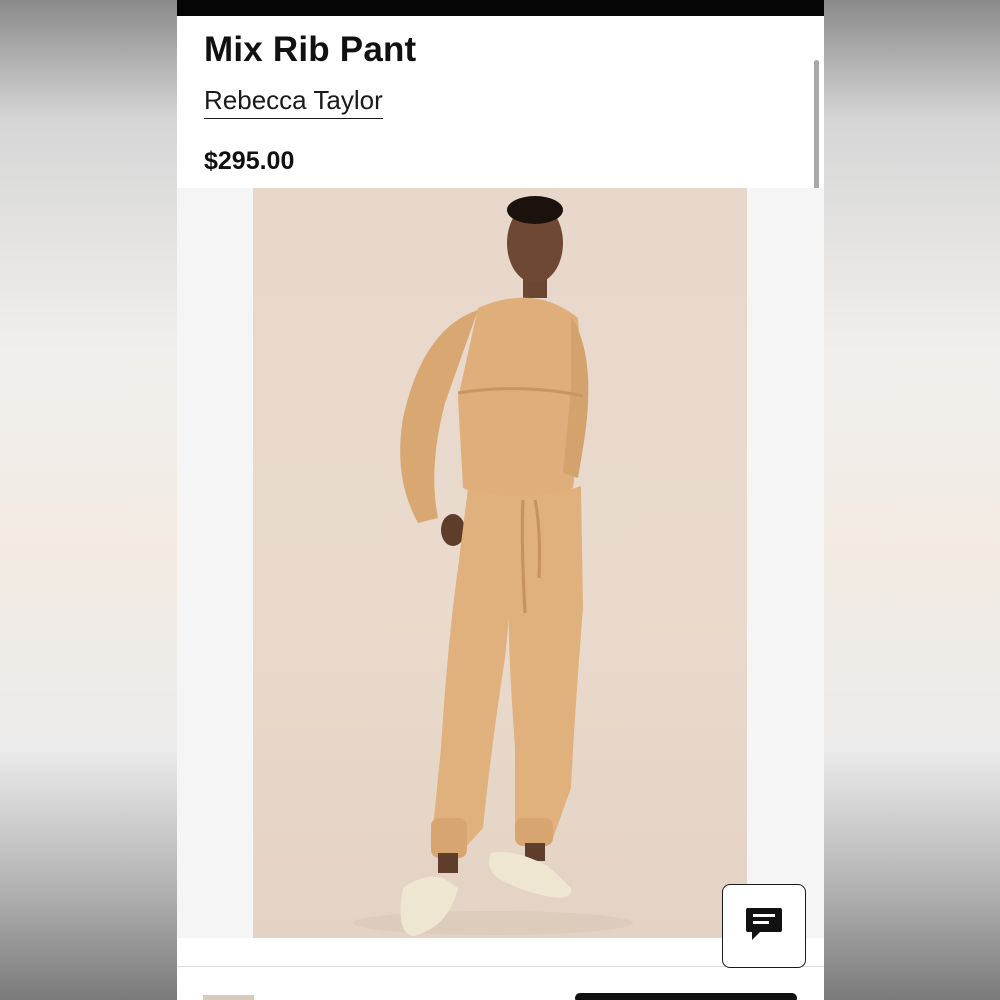 The width and height of the screenshot is (1000, 1000). What do you see at coordinates (686, 996) in the screenshot?
I see `add-to-bag-button` at bounding box center [686, 996].